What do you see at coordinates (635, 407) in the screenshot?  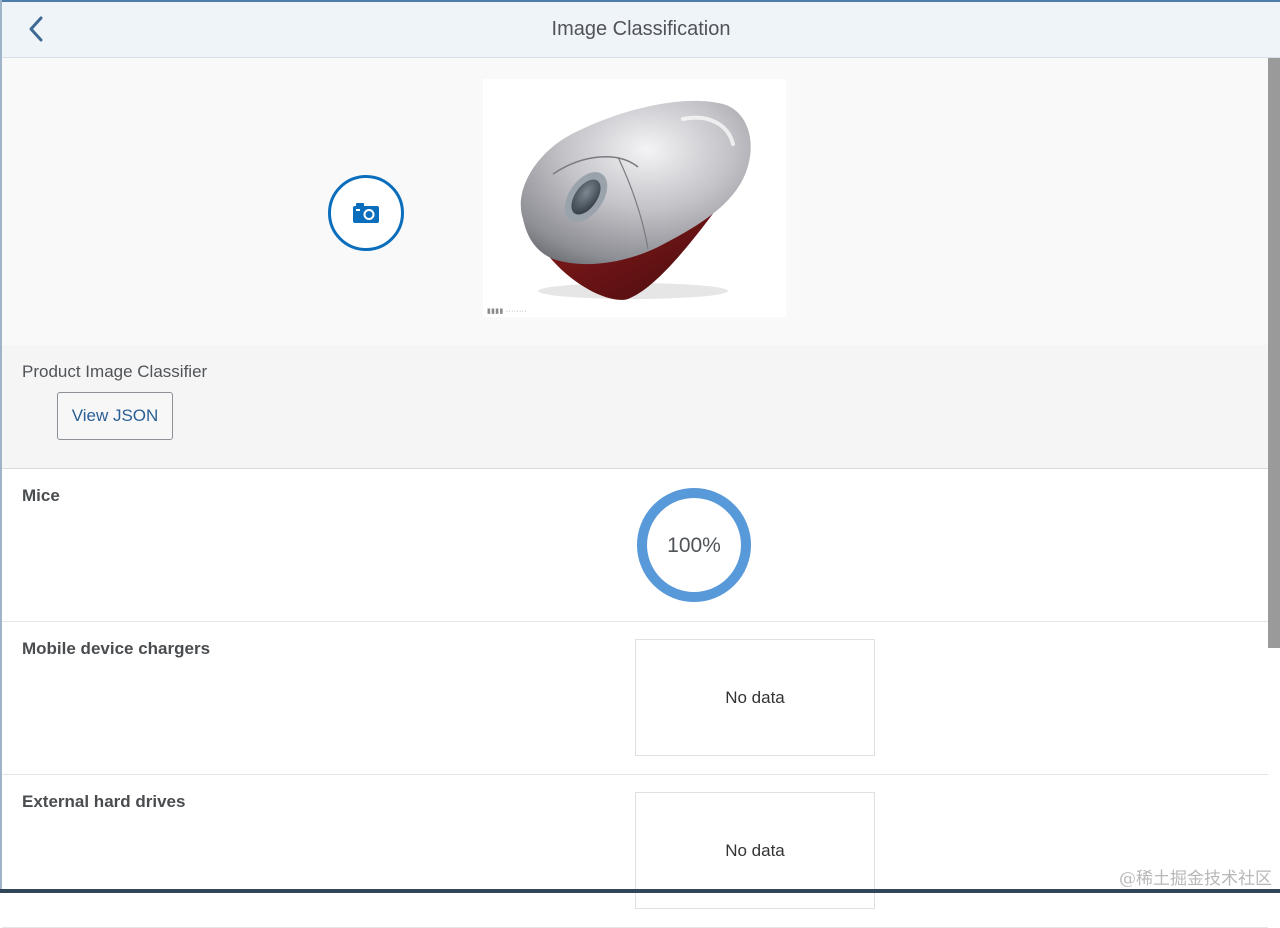 I see `classifier-toolbar: Product Image Classifier View JSON` at bounding box center [635, 407].